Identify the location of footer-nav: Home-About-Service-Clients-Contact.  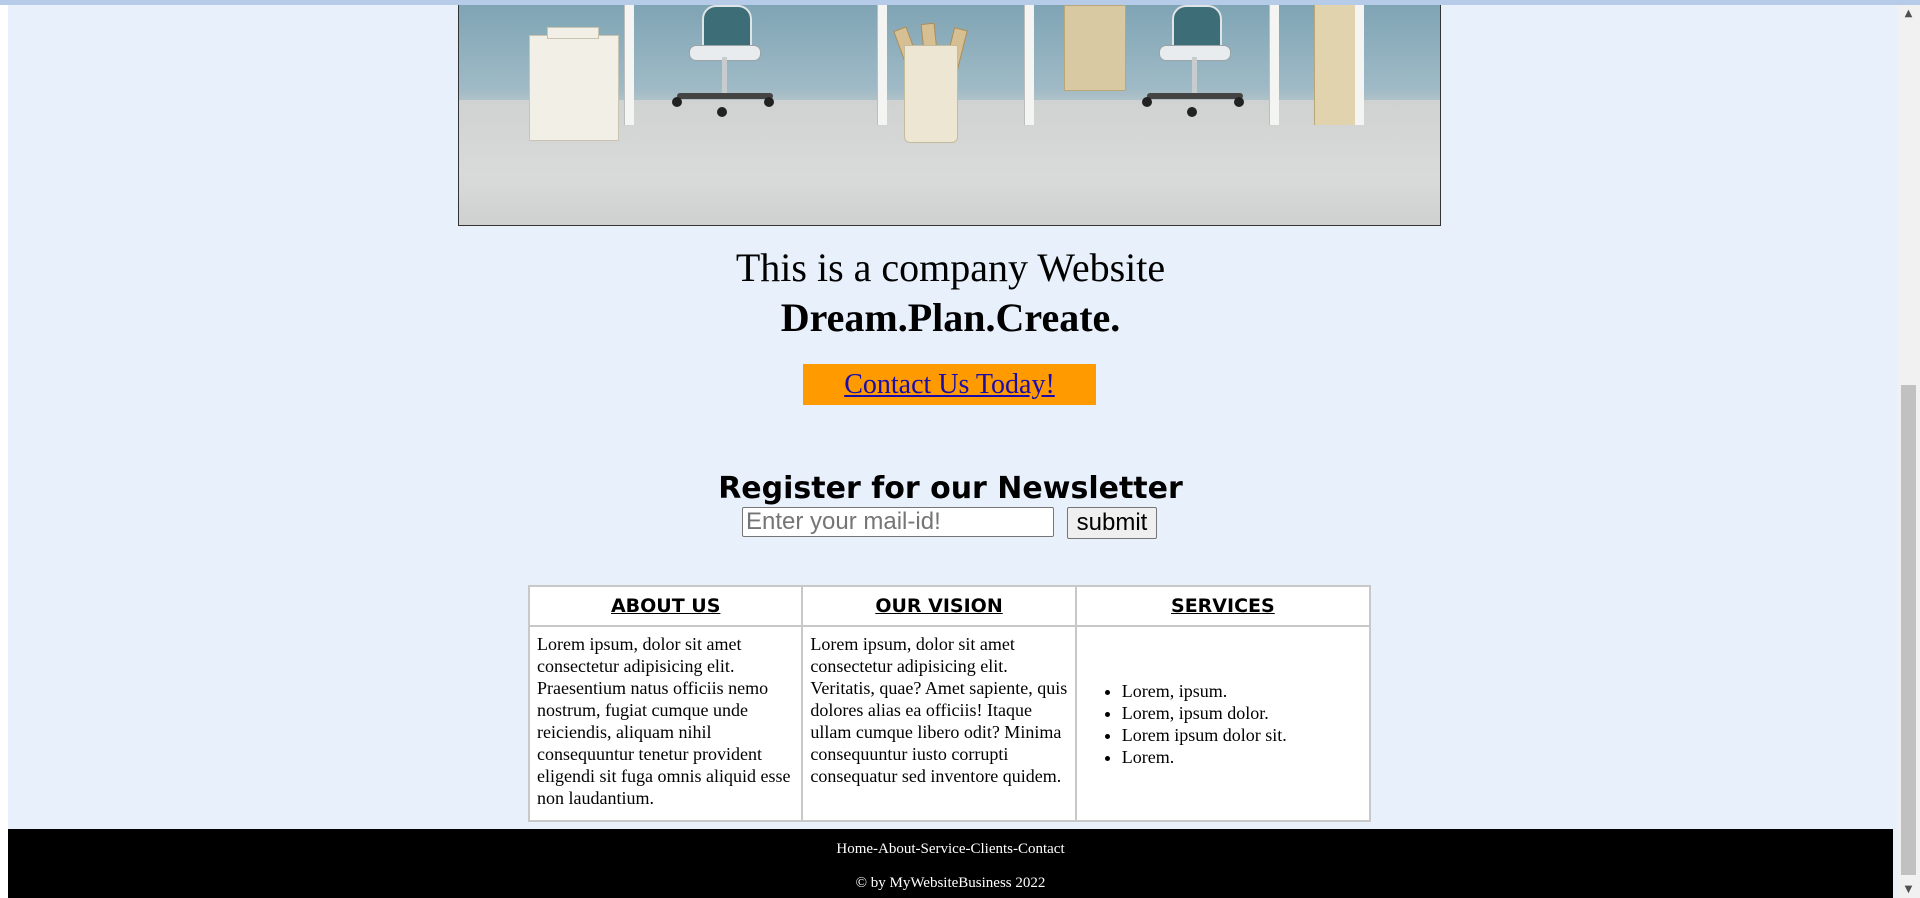
(950, 849).